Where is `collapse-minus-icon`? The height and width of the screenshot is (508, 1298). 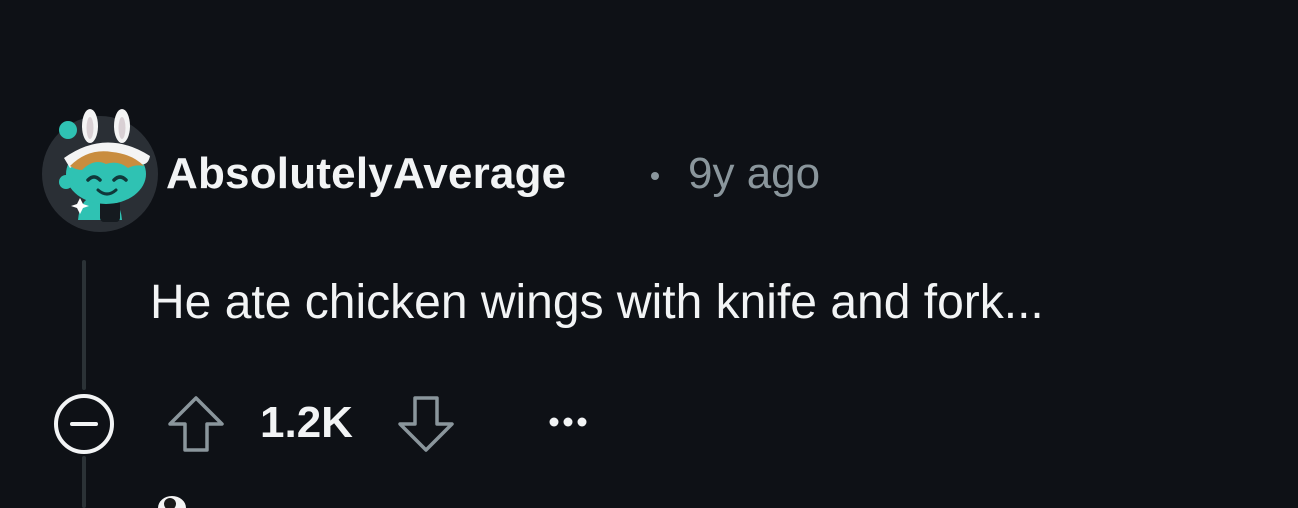 collapse-minus-icon is located at coordinates (84, 424).